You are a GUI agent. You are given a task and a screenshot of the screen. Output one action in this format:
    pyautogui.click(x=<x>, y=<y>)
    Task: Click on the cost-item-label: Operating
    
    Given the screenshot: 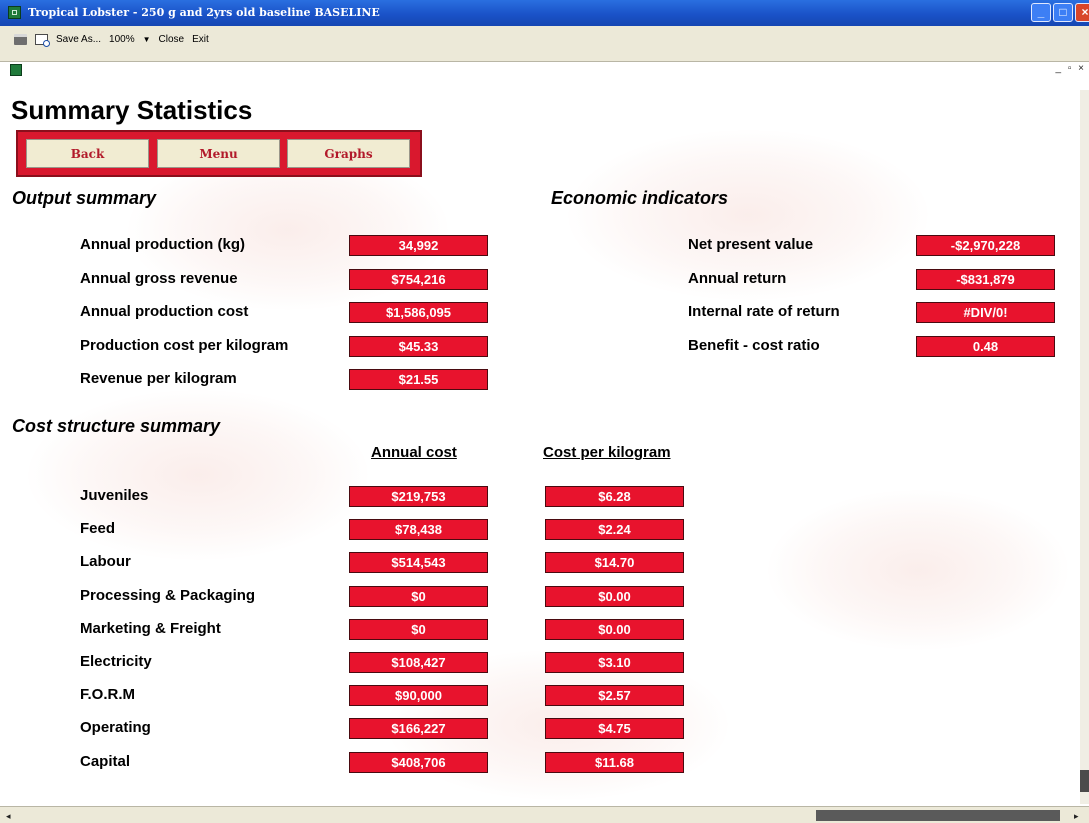 What is the action you would take?
    pyautogui.click(x=115, y=728)
    